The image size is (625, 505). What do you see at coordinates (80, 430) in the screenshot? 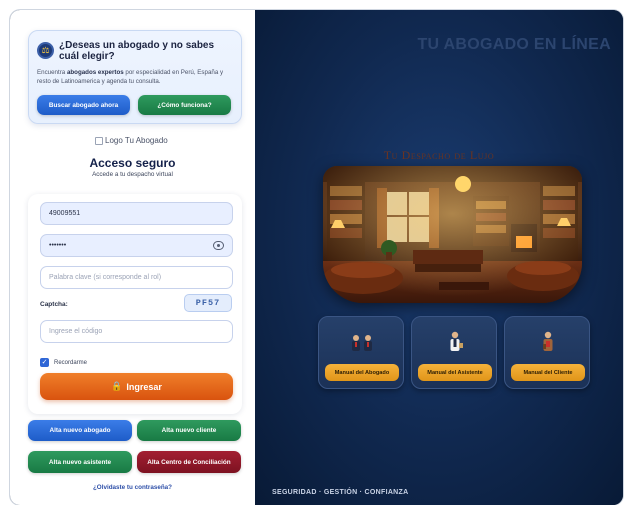
I see `new-lawyer-button: Alta nuevo abogado` at bounding box center [80, 430].